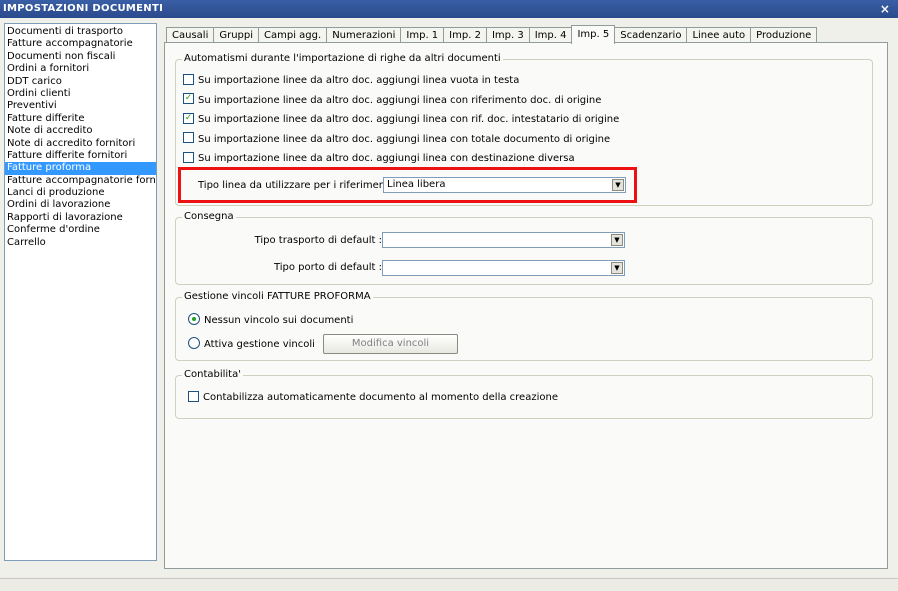 The width and height of the screenshot is (898, 591). What do you see at coordinates (209, 217) in the screenshot?
I see `delivery-group-title: Consegna` at bounding box center [209, 217].